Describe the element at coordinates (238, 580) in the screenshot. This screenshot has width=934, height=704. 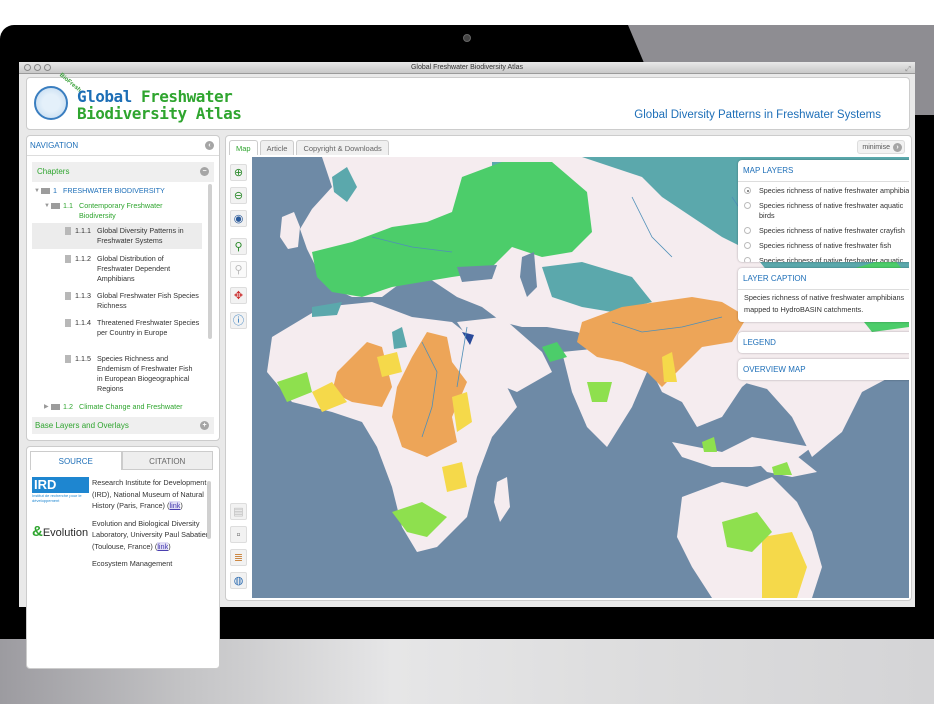
I see `globe-icon: ◍` at that location.